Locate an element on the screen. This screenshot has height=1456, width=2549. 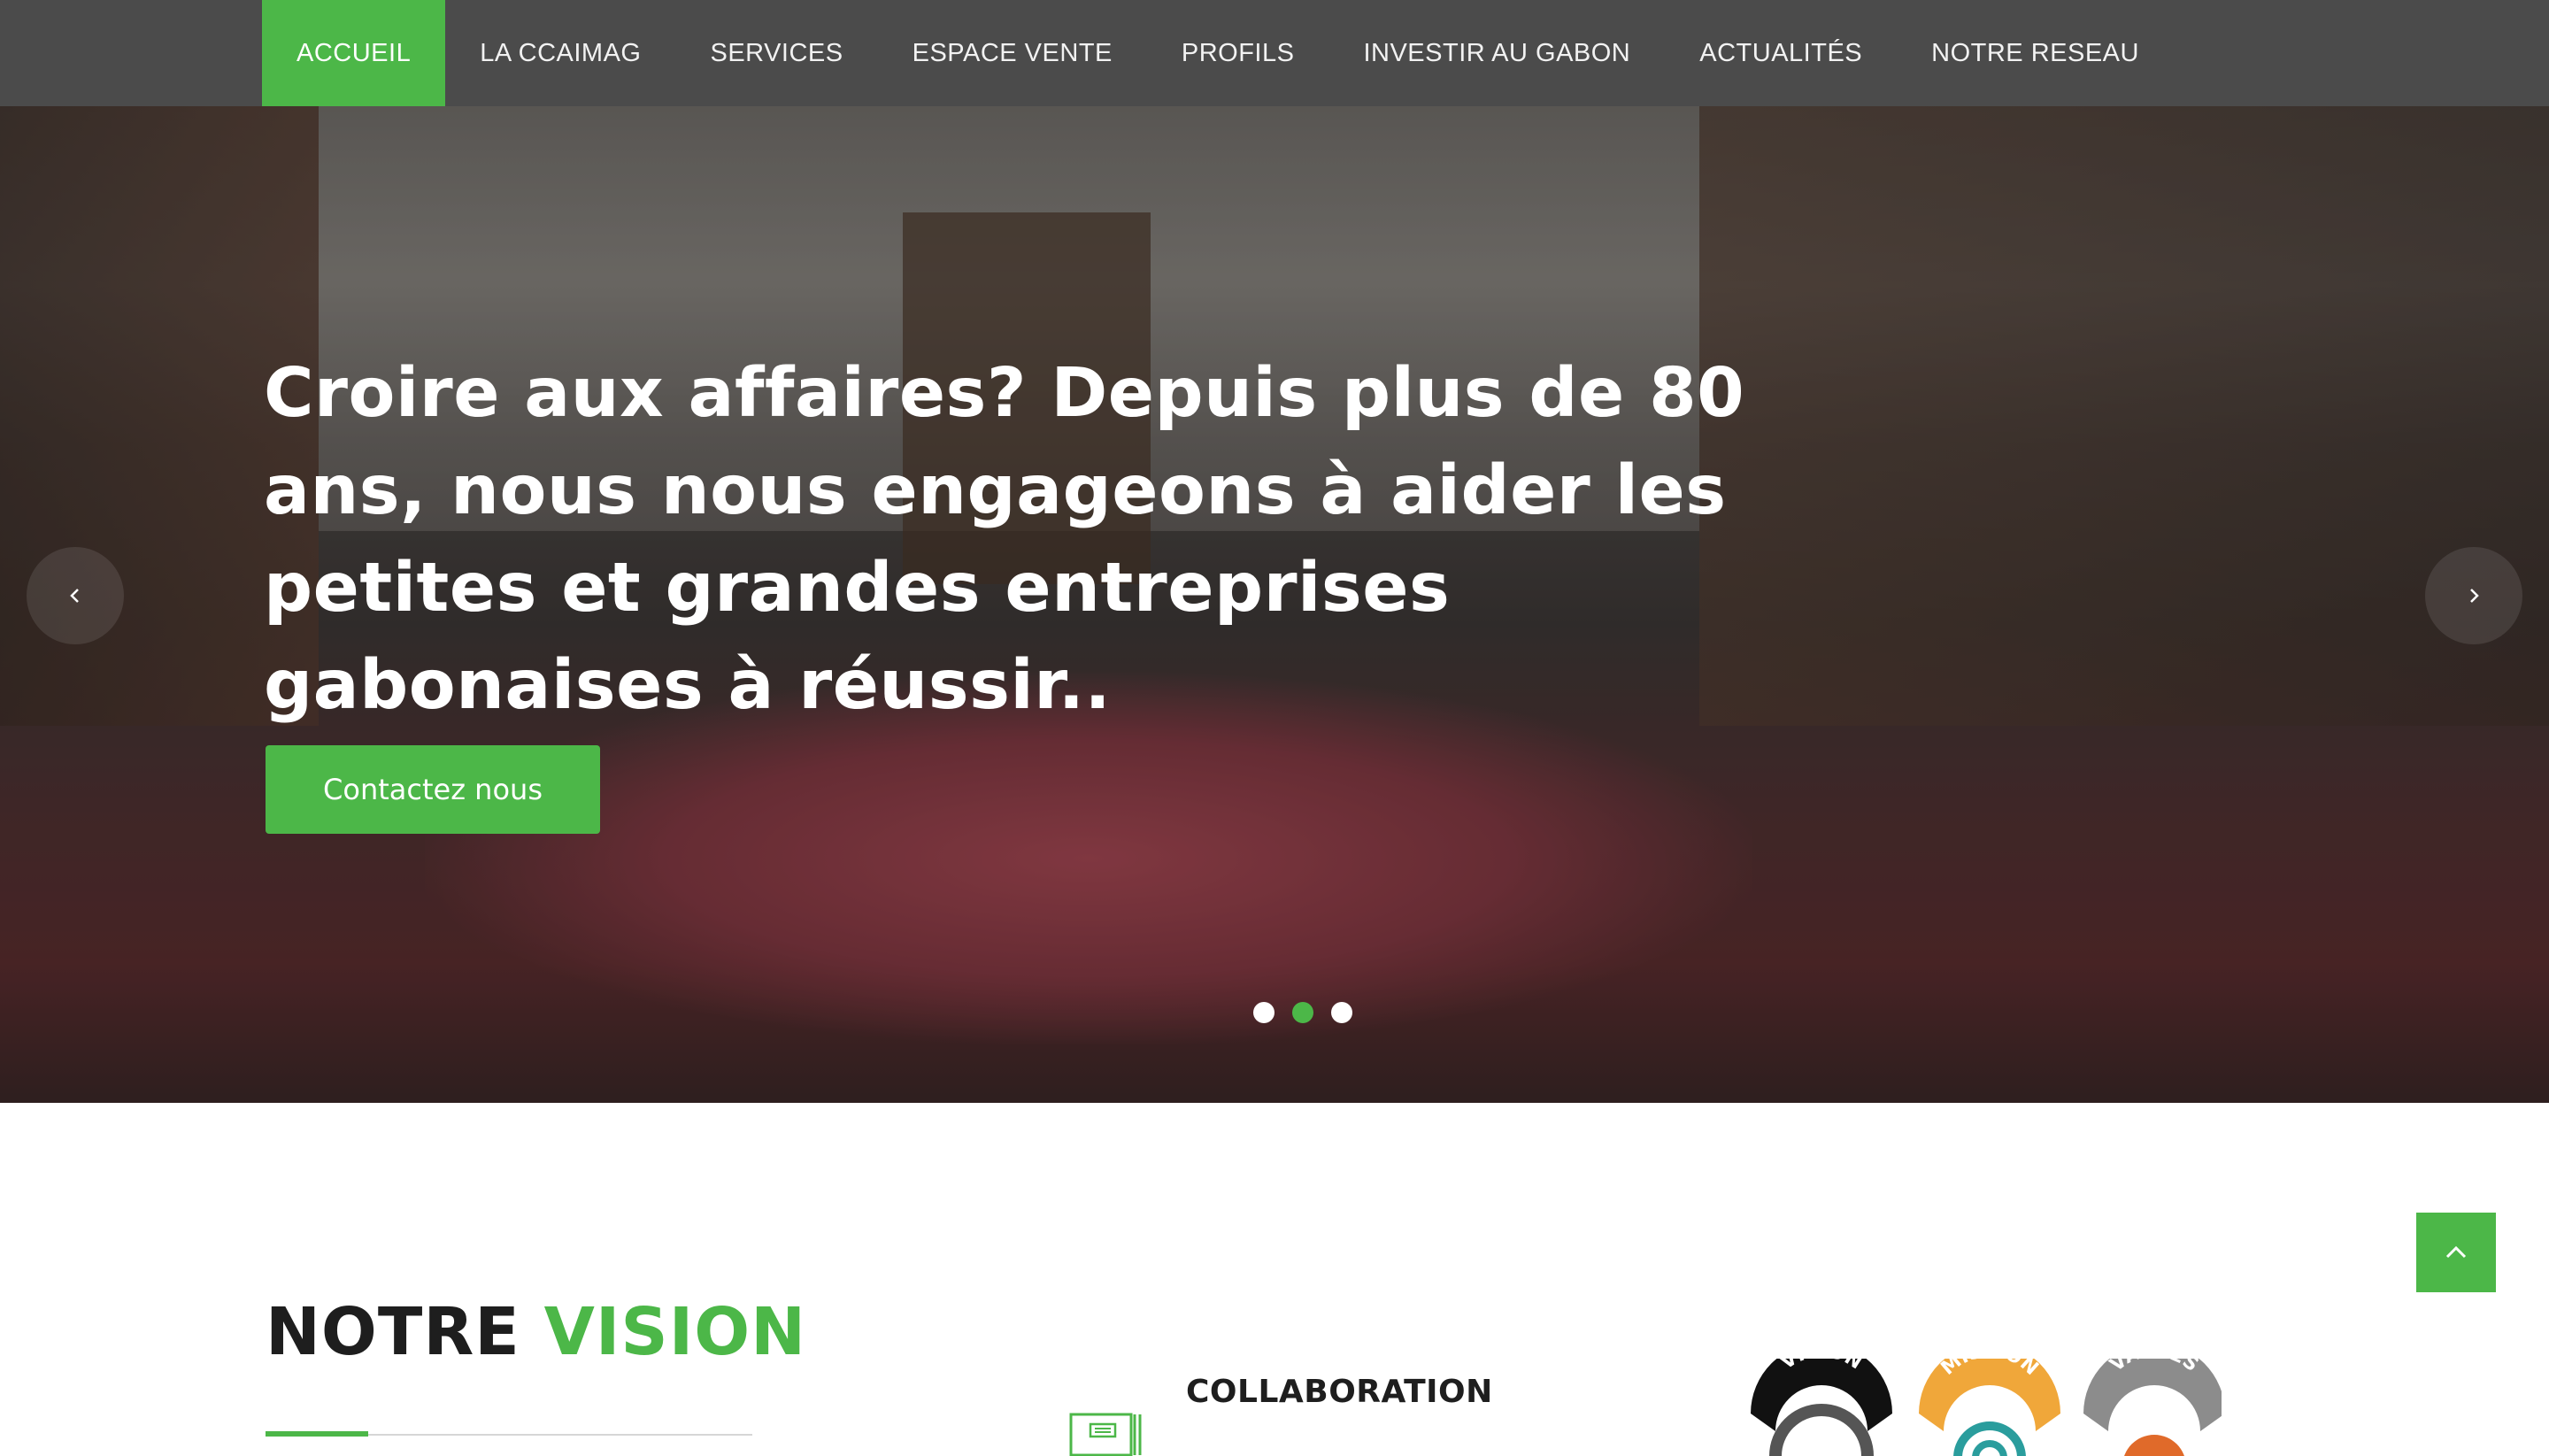
chevron-left-icon is located at coordinates (74, 596).